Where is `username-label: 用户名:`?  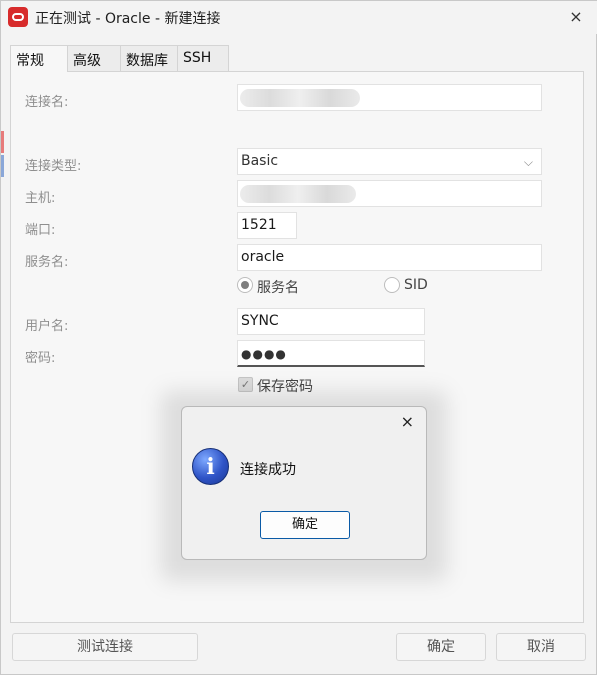
username-label: 用户名: is located at coordinates (47, 326).